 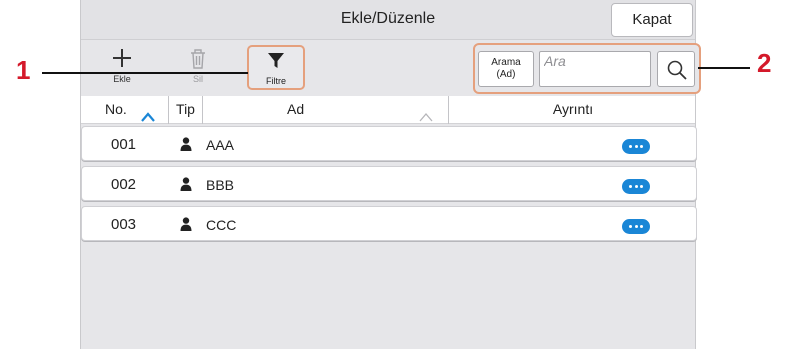 What do you see at coordinates (389, 223) in the screenshot?
I see `list-item: 003 CCC` at bounding box center [389, 223].